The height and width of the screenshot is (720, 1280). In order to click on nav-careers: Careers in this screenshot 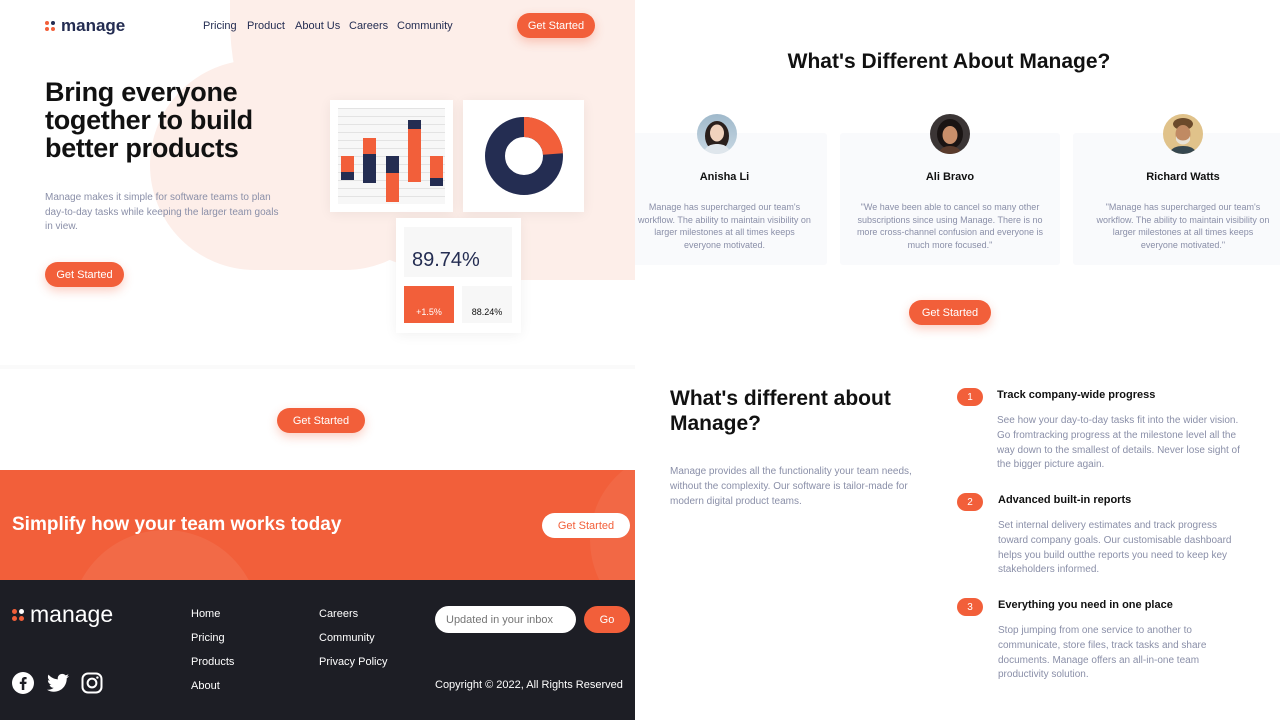, I will do `click(368, 26)`.